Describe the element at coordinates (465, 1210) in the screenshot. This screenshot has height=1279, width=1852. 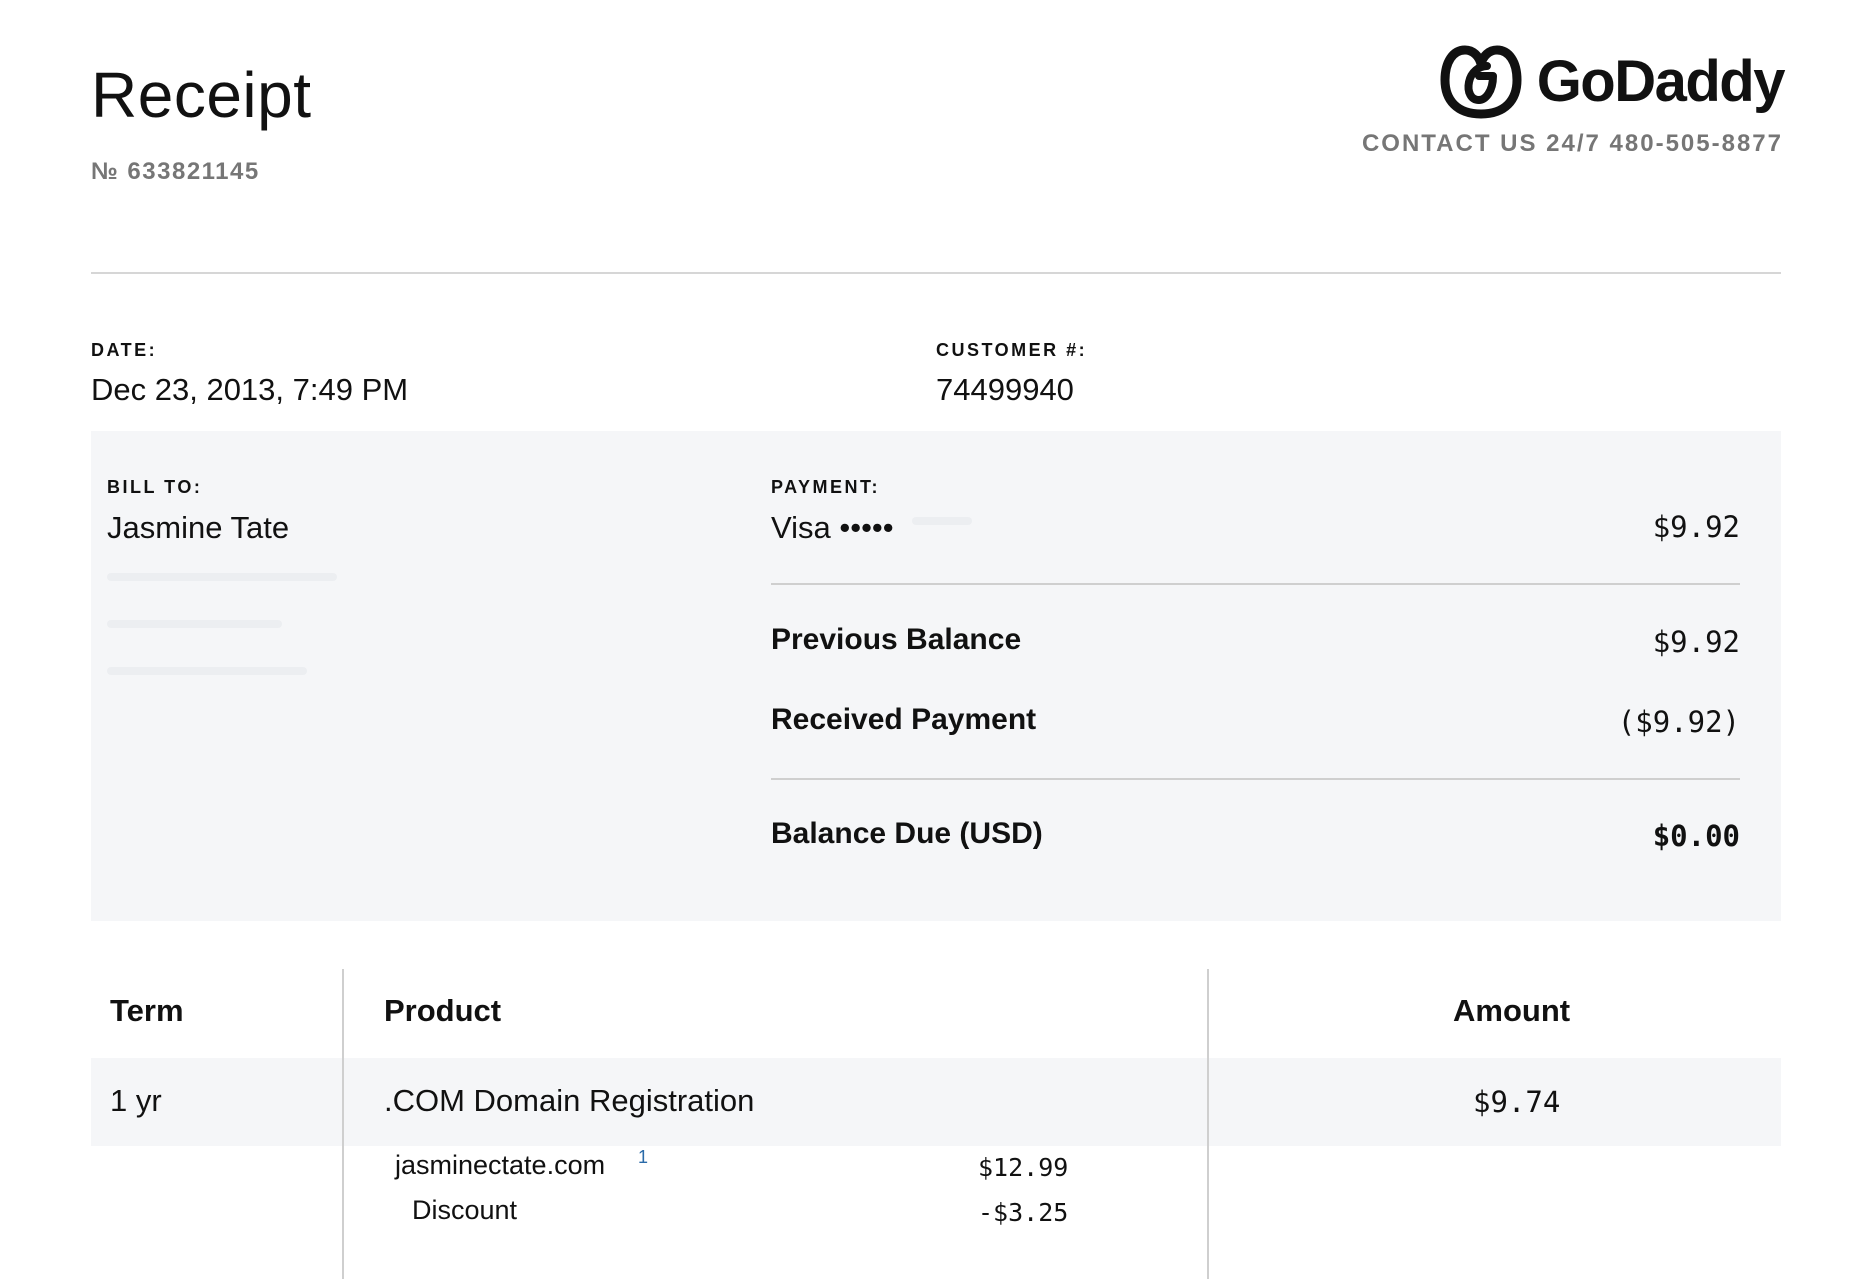
I see `discount-label: Discount` at that location.